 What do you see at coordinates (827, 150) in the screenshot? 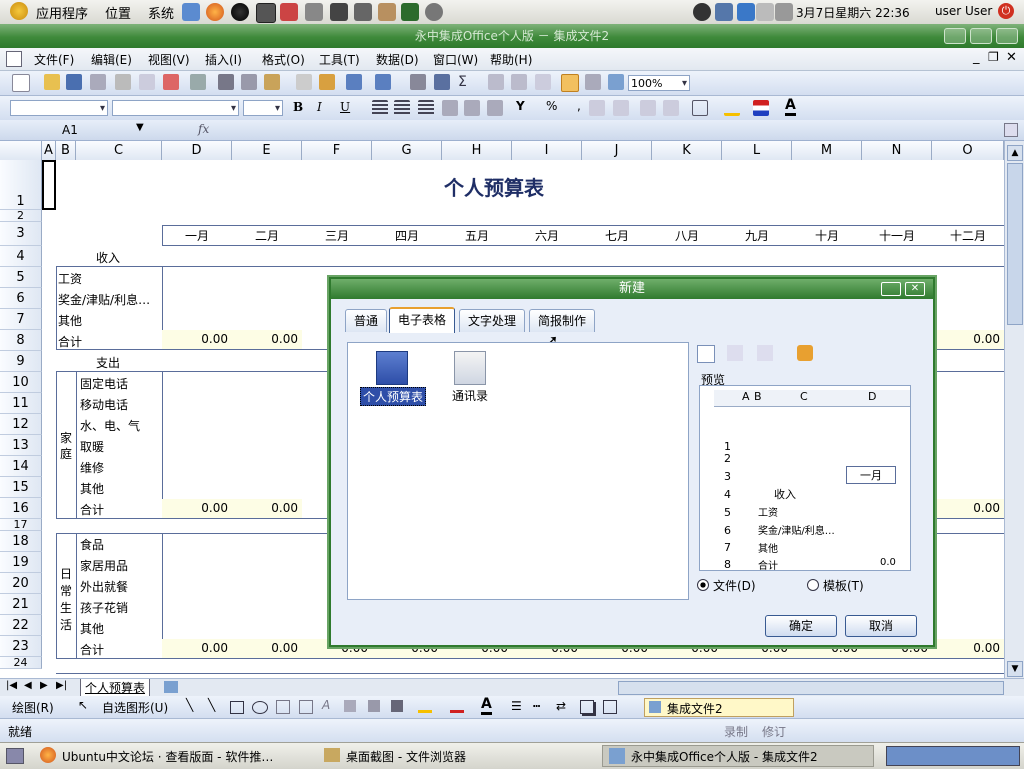
I see `col-header-m: M` at bounding box center [827, 150].